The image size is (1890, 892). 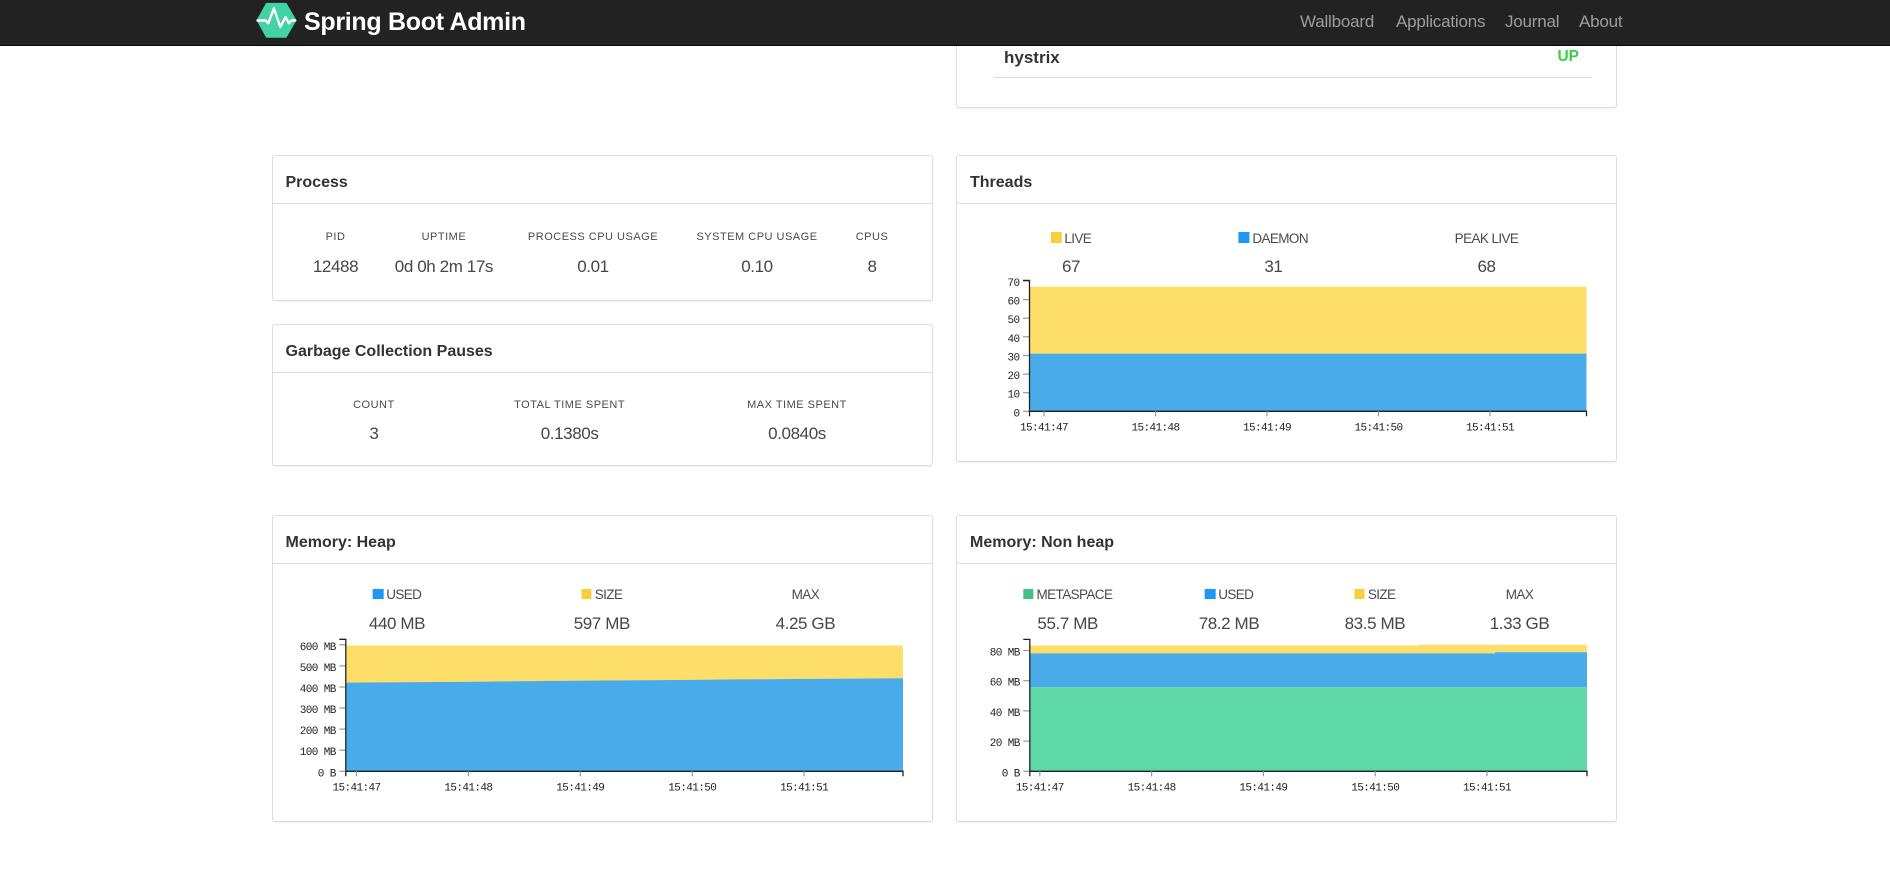 I want to click on svg-text: 30, so click(x=1013, y=359).